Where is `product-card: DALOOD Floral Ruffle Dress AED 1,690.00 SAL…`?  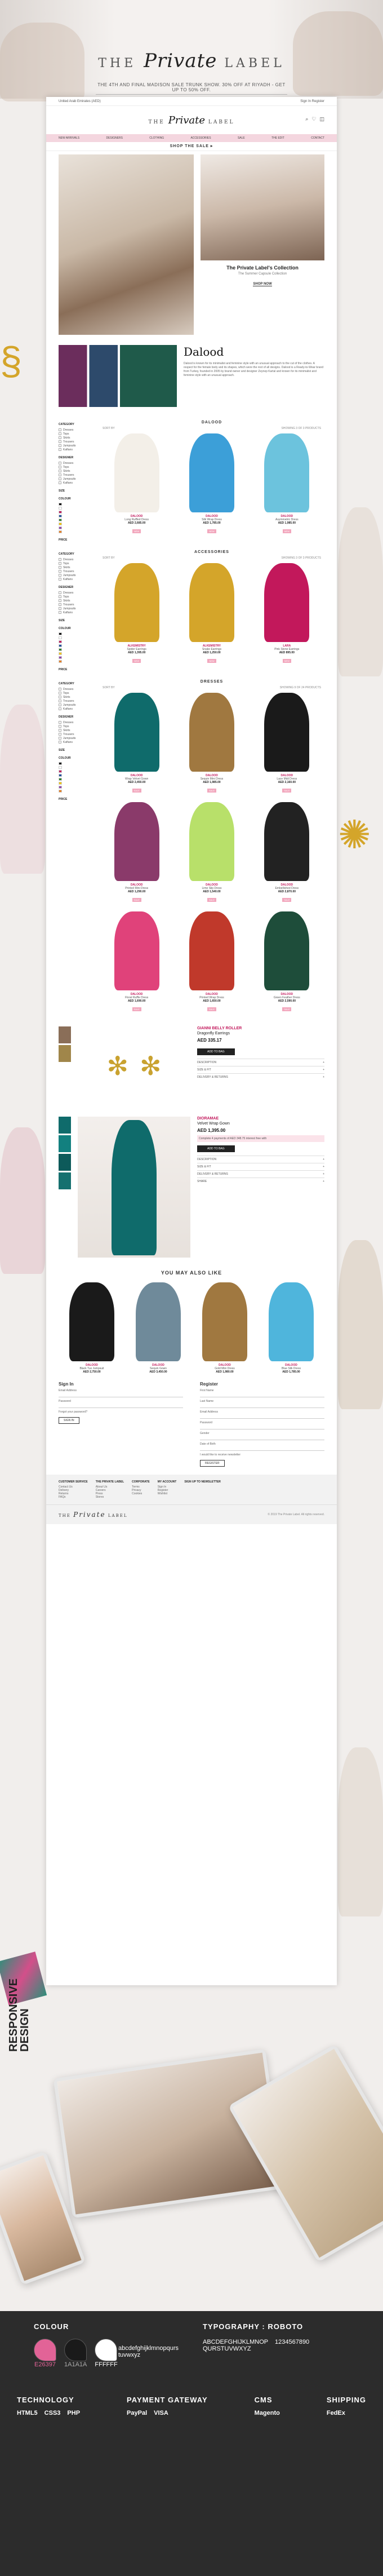 product-card: DALOOD Floral Ruffle Dress AED 1,690.00 SAL… is located at coordinates (137, 962).